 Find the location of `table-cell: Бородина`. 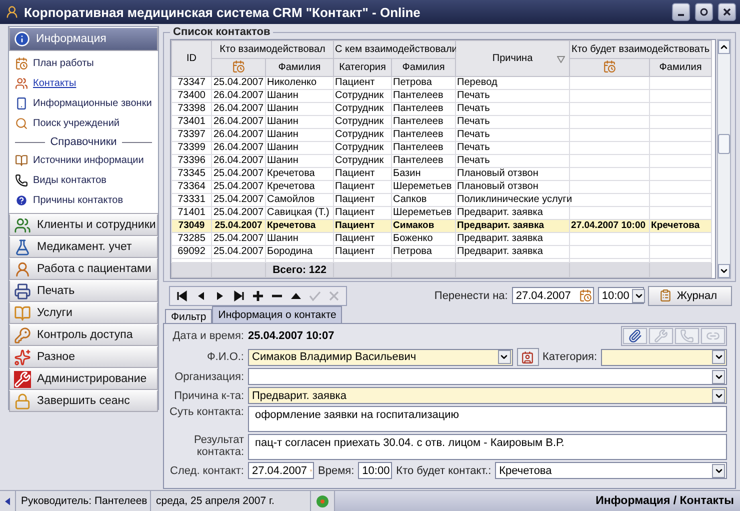

table-cell: Бородина is located at coordinates (300, 252).